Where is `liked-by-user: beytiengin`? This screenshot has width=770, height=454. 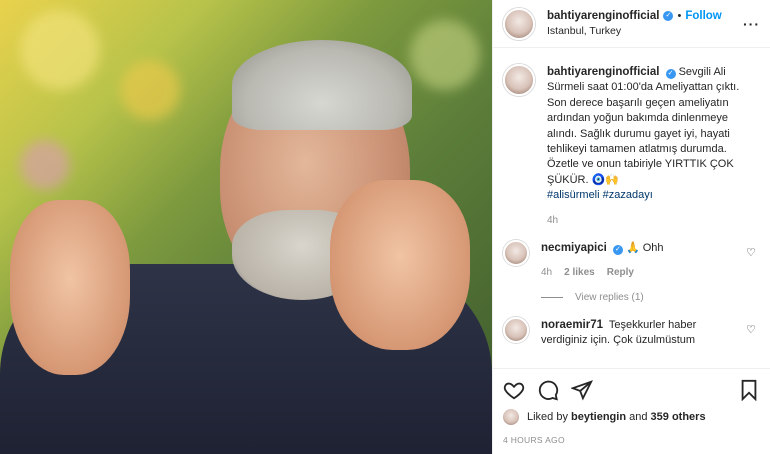 liked-by-user: beytiengin is located at coordinates (598, 417).